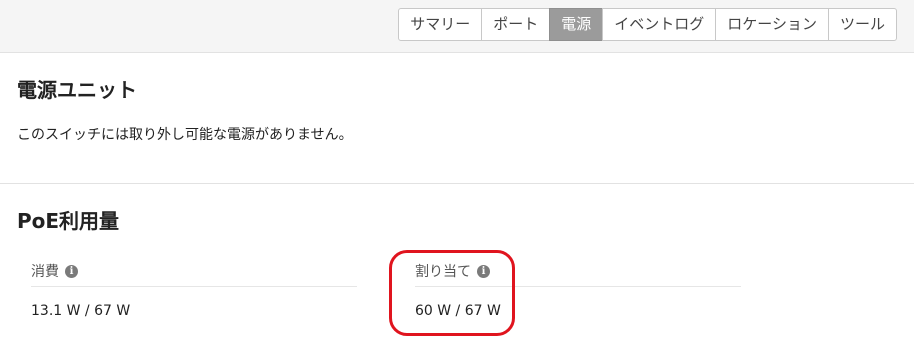  Describe the element at coordinates (77, 90) in the screenshot. I see `power-supply-title: 電源ユニット` at that location.